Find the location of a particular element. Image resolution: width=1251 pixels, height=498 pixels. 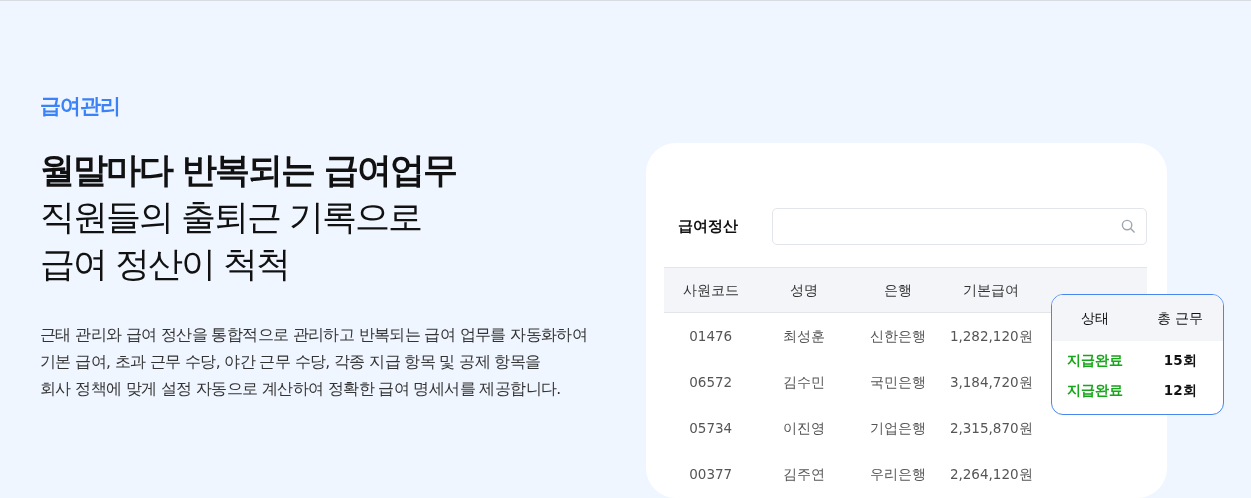

table-cell-text: 이진영 is located at coordinates (804, 428).